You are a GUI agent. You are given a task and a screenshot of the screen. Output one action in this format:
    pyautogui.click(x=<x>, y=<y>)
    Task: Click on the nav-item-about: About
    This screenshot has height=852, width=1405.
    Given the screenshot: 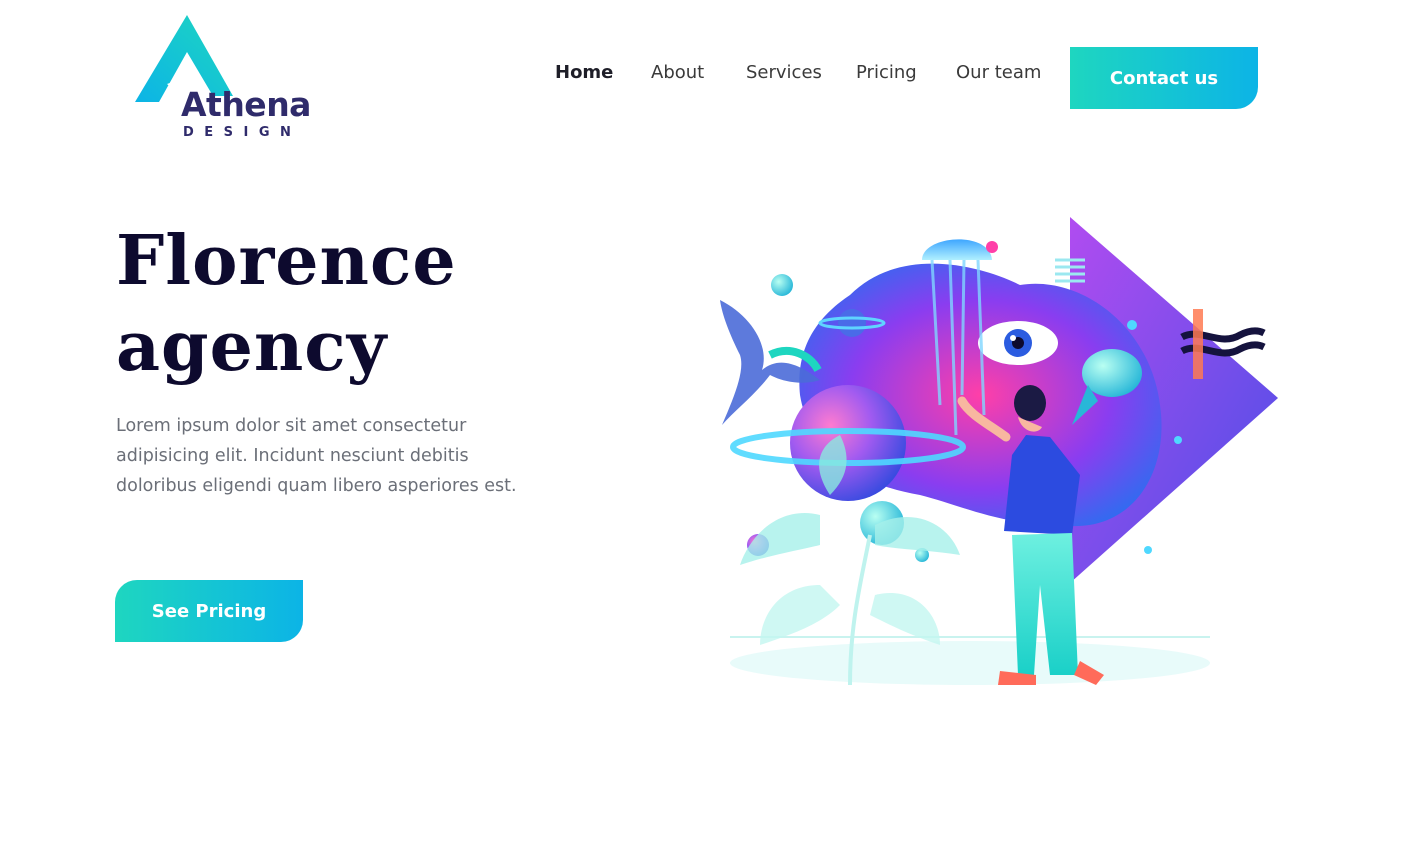 What is the action you would take?
    pyautogui.click(x=677, y=73)
    